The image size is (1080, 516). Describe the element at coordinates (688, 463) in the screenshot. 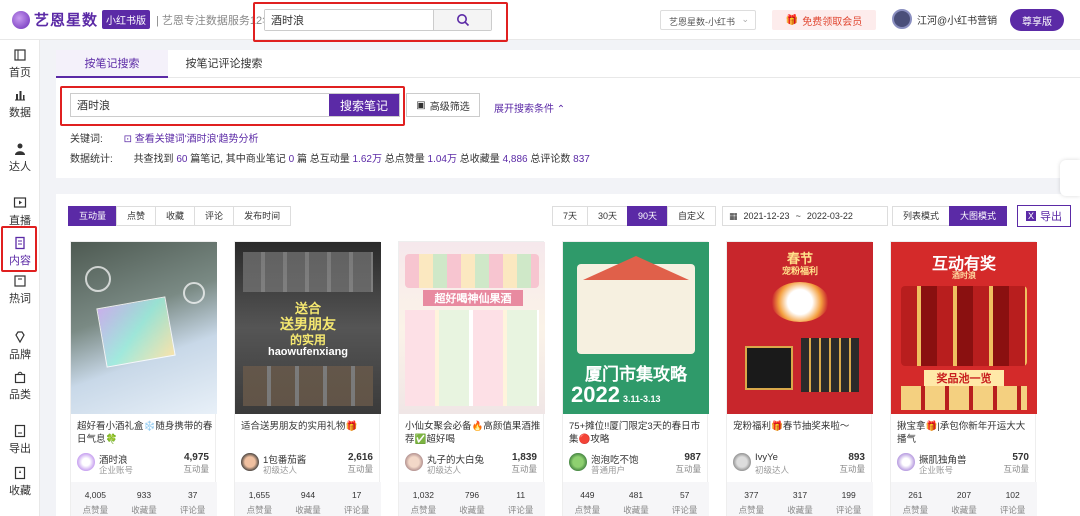

I see `interaction: 987 互动量` at that location.